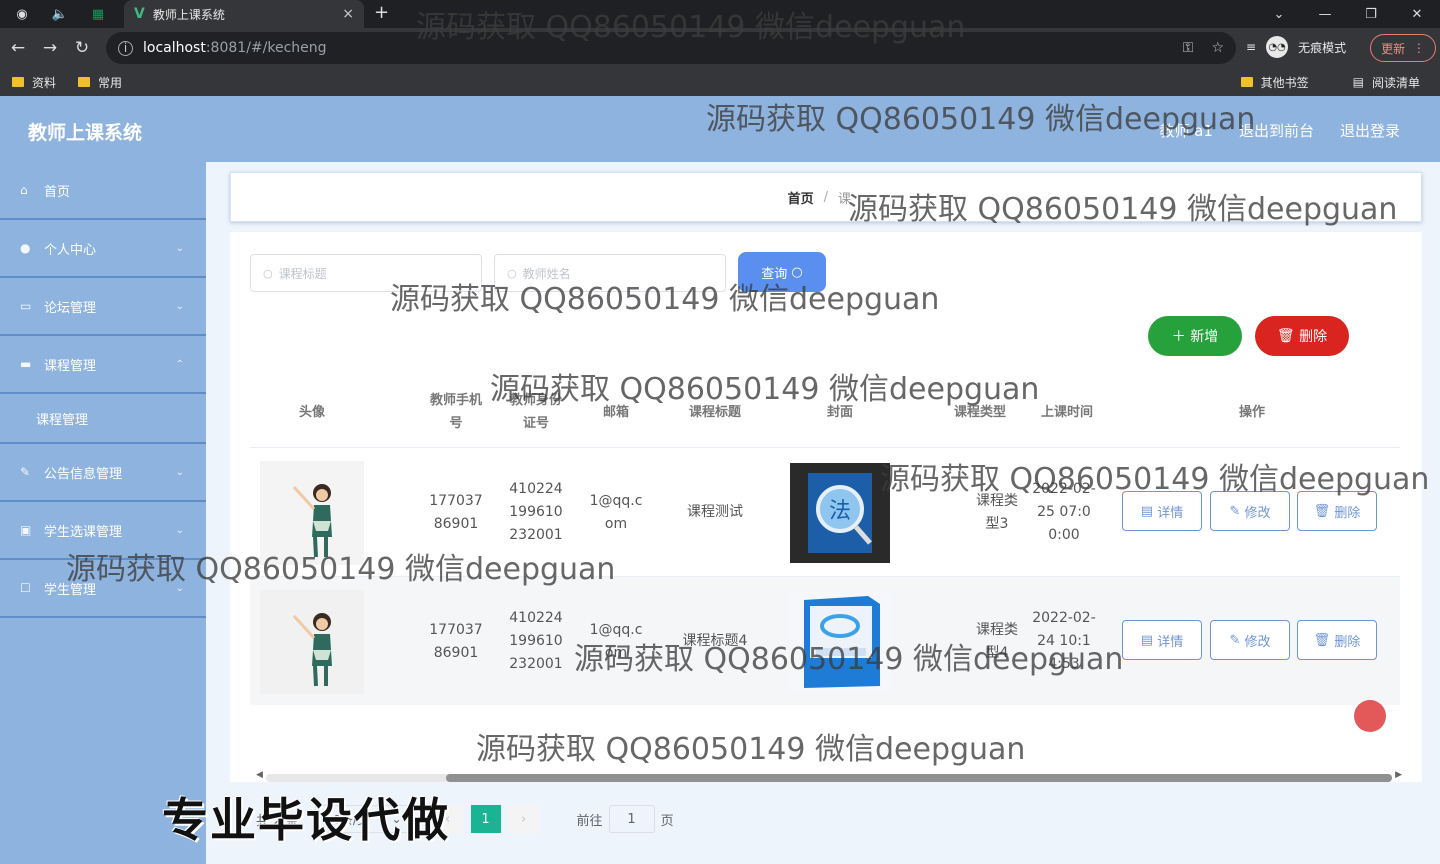 The image size is (1440, 864). I want to click on active-tab: V 教师上课系统 ×, so click(244, 14).